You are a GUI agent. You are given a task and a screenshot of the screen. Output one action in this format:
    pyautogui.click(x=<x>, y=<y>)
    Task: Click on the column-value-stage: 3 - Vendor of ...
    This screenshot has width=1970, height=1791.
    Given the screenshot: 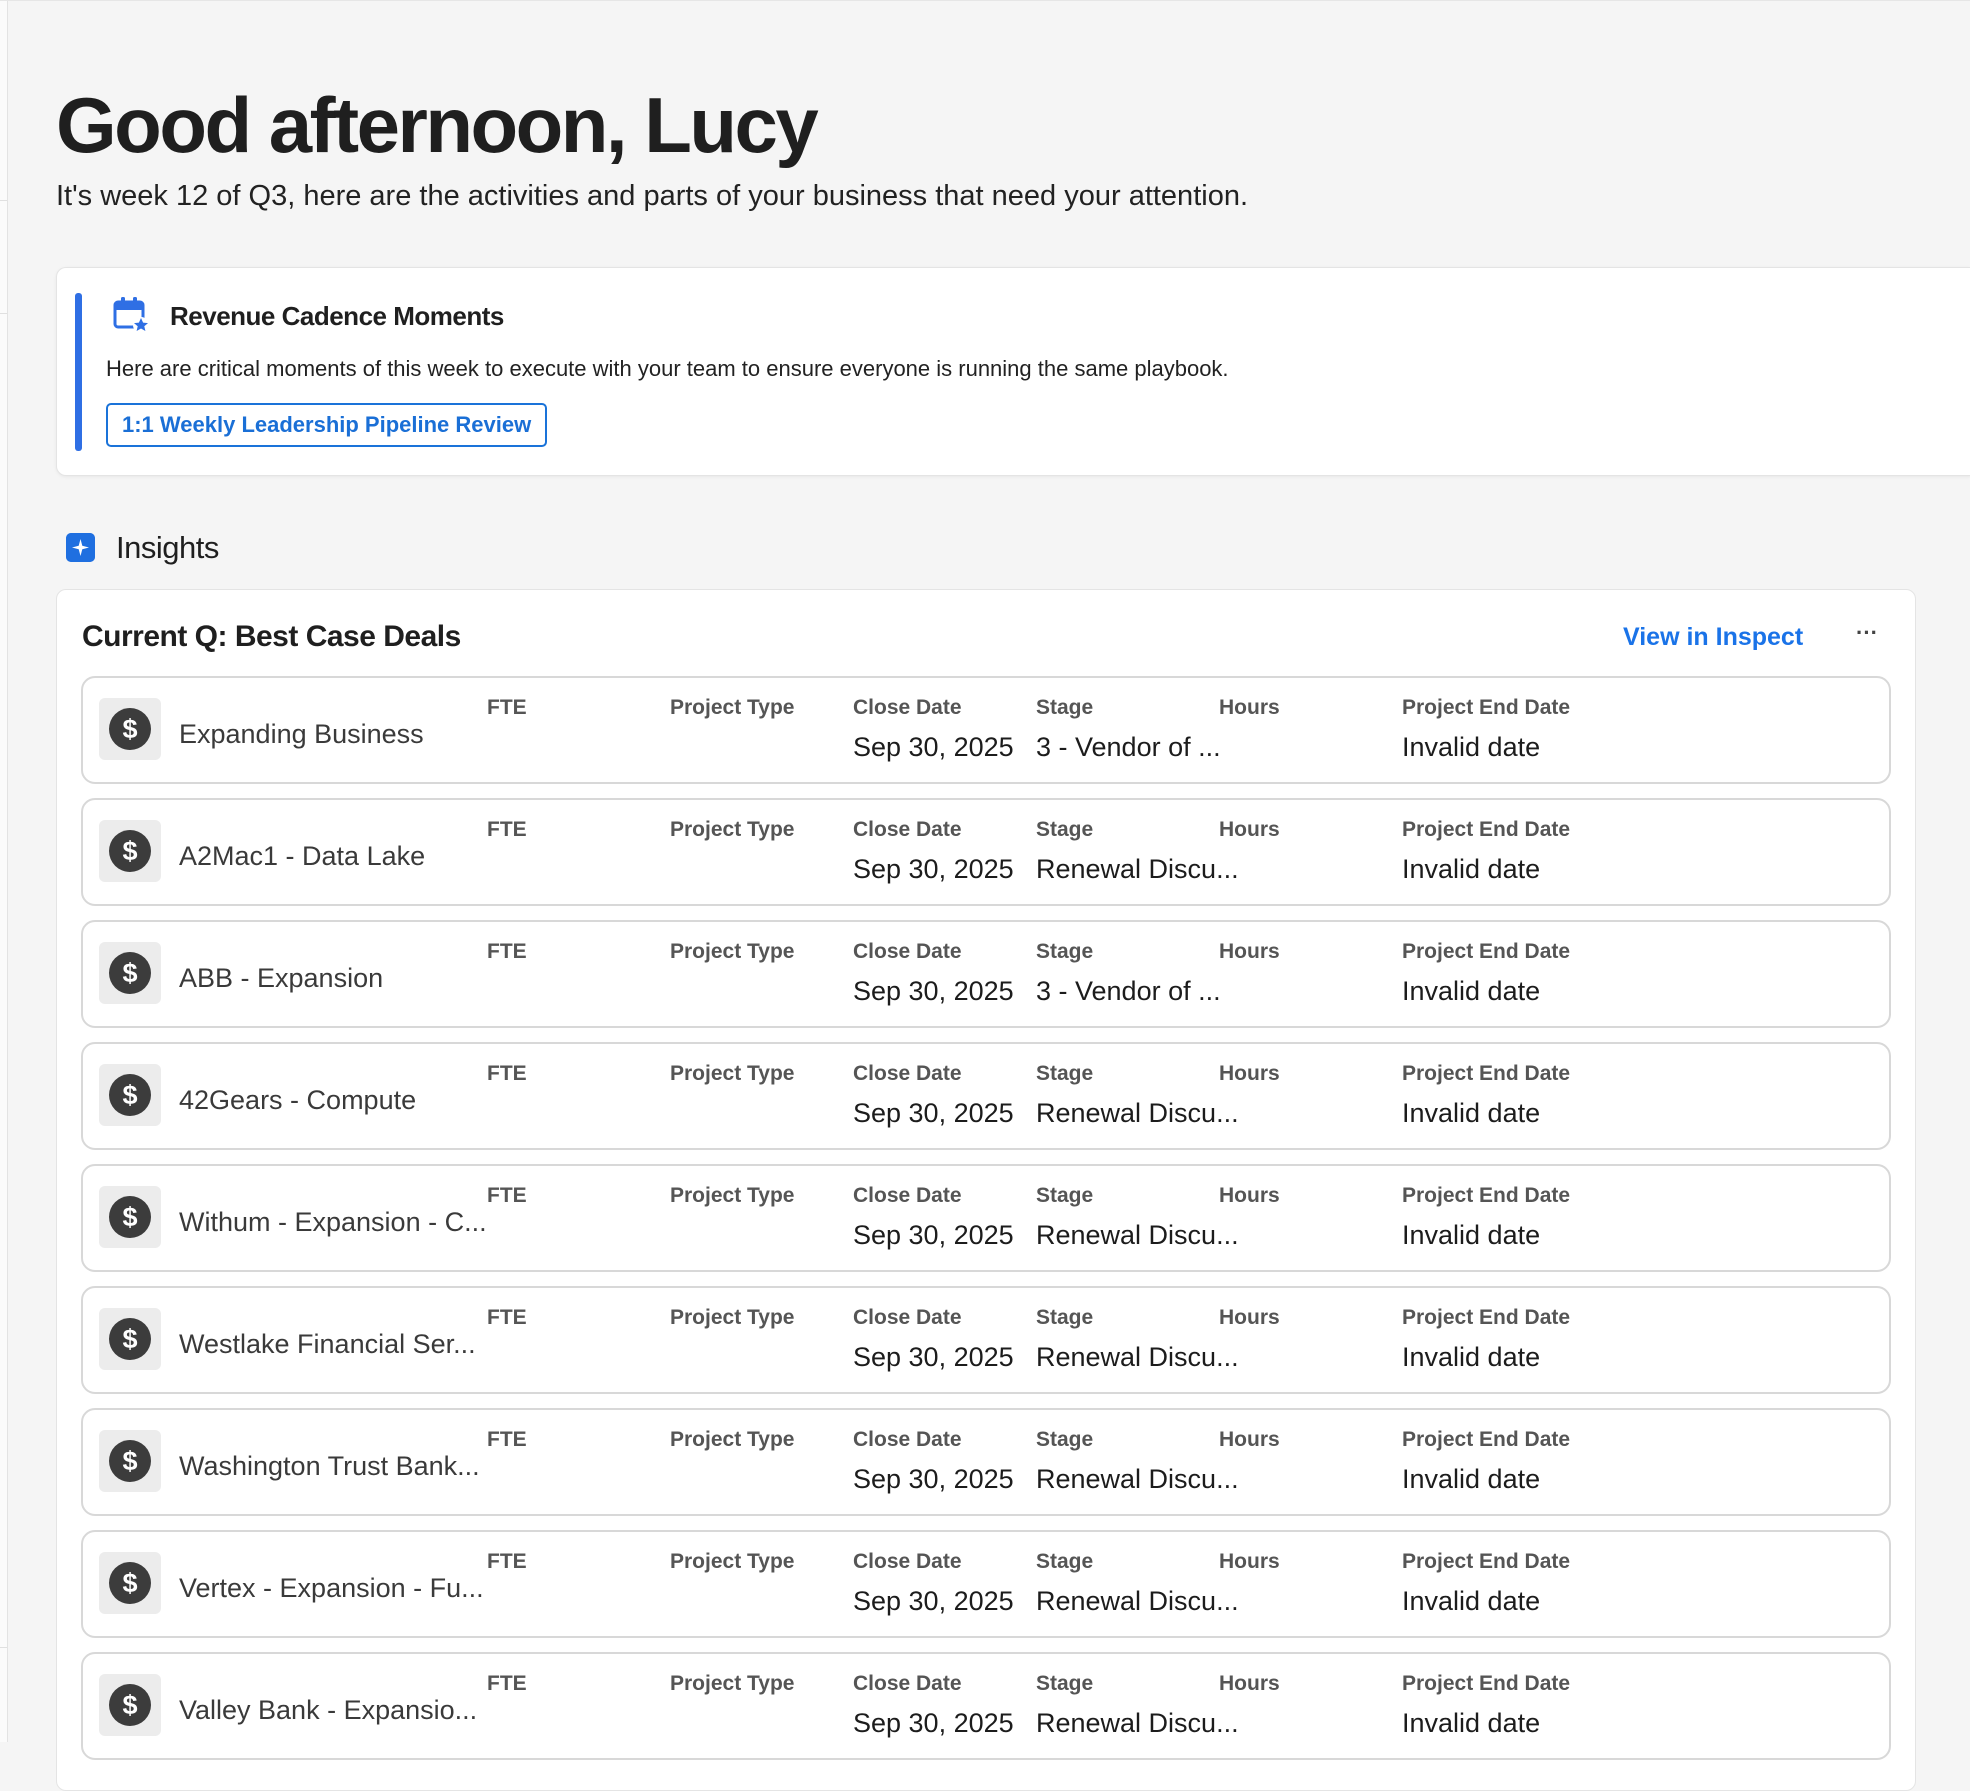 What is the action you would take?
    pyautogui.click(x=1128, y=991)
    